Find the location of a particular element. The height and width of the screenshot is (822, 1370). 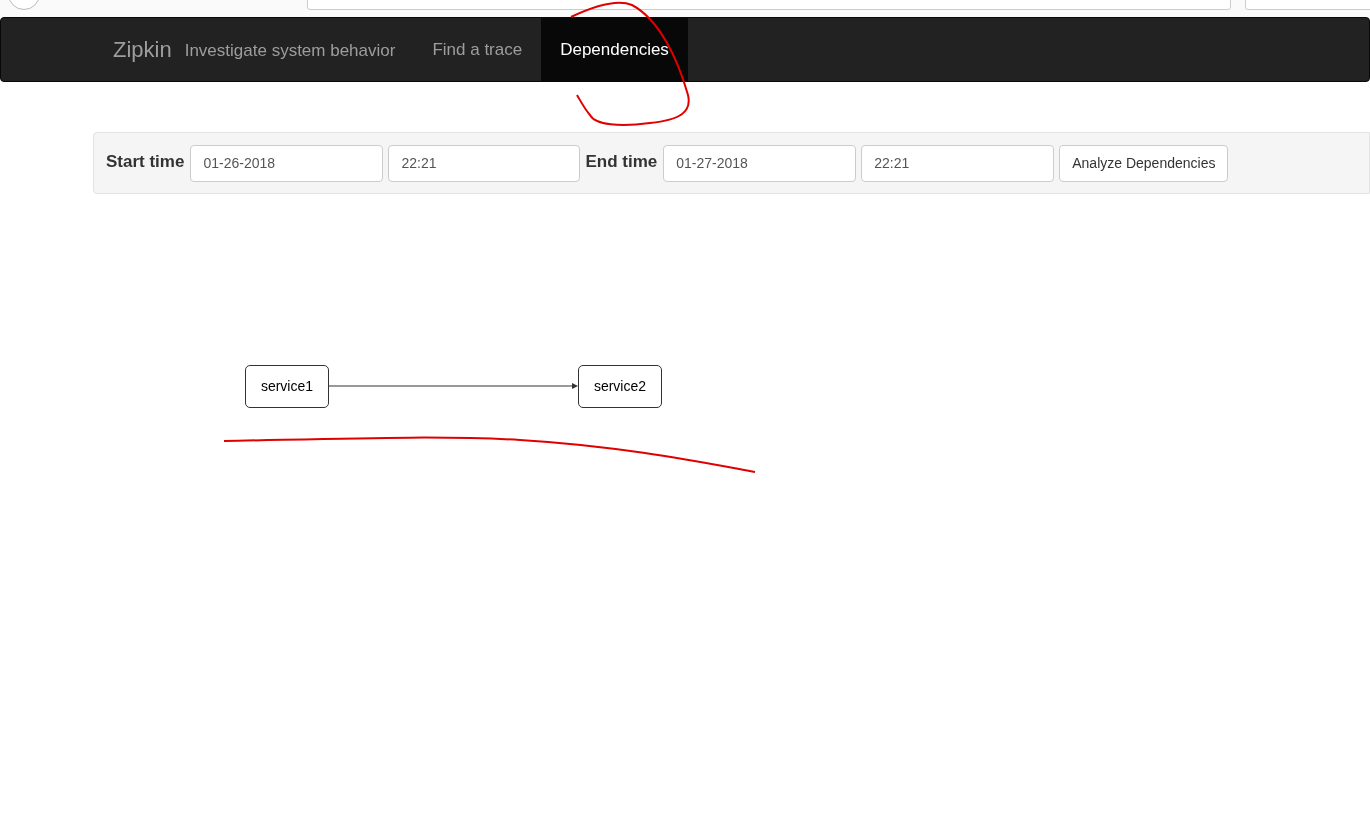

nav-tab: Dependencies is located at coordinates (614, 49).